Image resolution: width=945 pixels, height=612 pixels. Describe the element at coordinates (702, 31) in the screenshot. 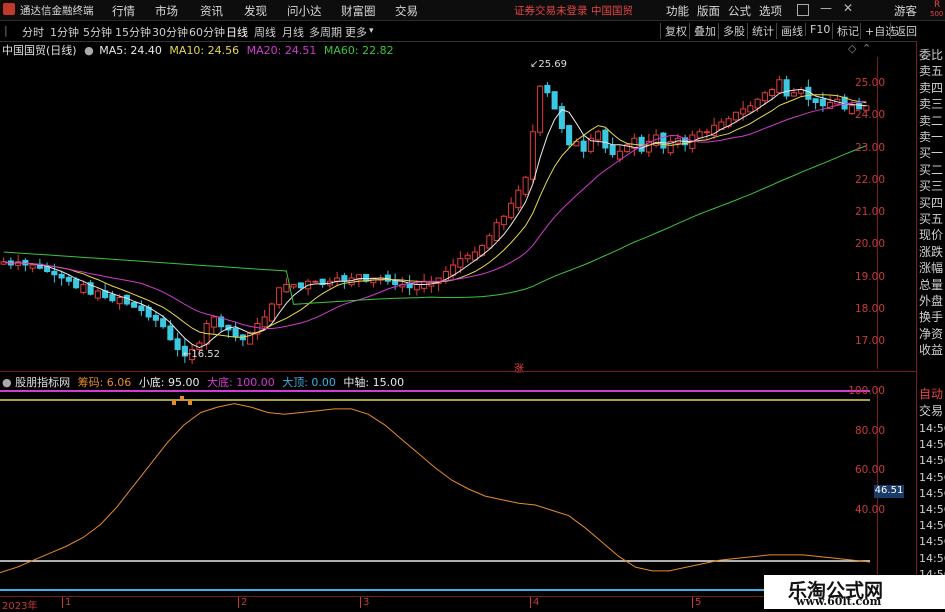

I see `overlay-button: 叠加` at that location.